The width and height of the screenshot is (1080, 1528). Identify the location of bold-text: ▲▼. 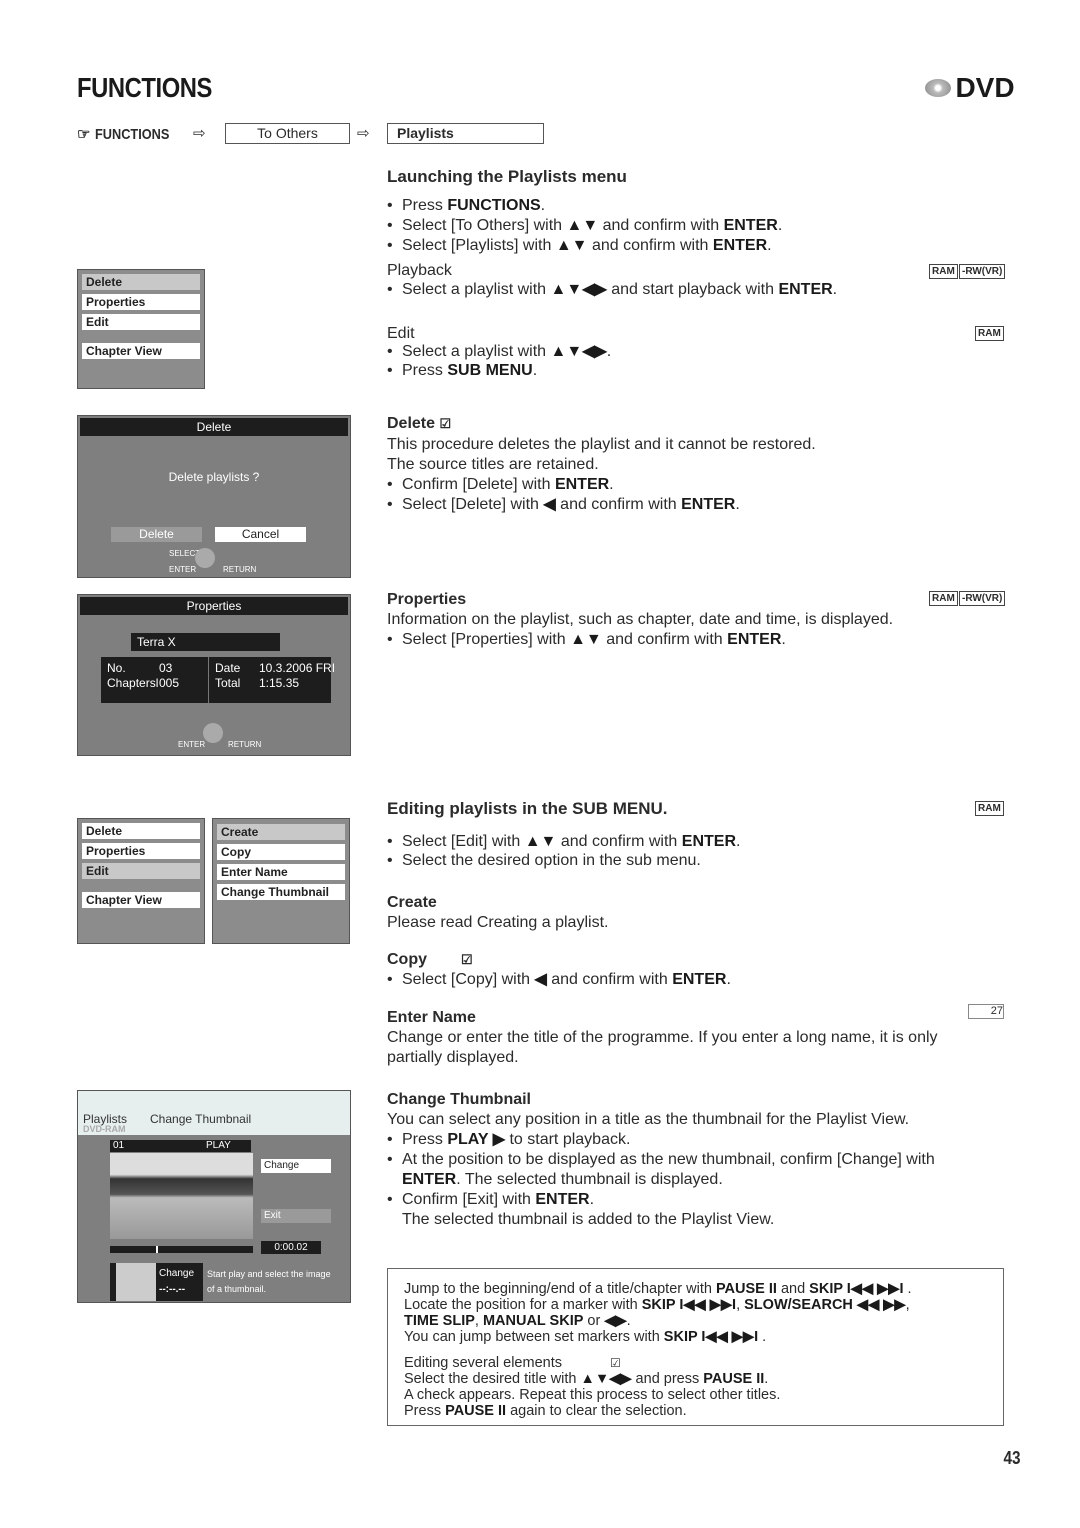
(586, 639).